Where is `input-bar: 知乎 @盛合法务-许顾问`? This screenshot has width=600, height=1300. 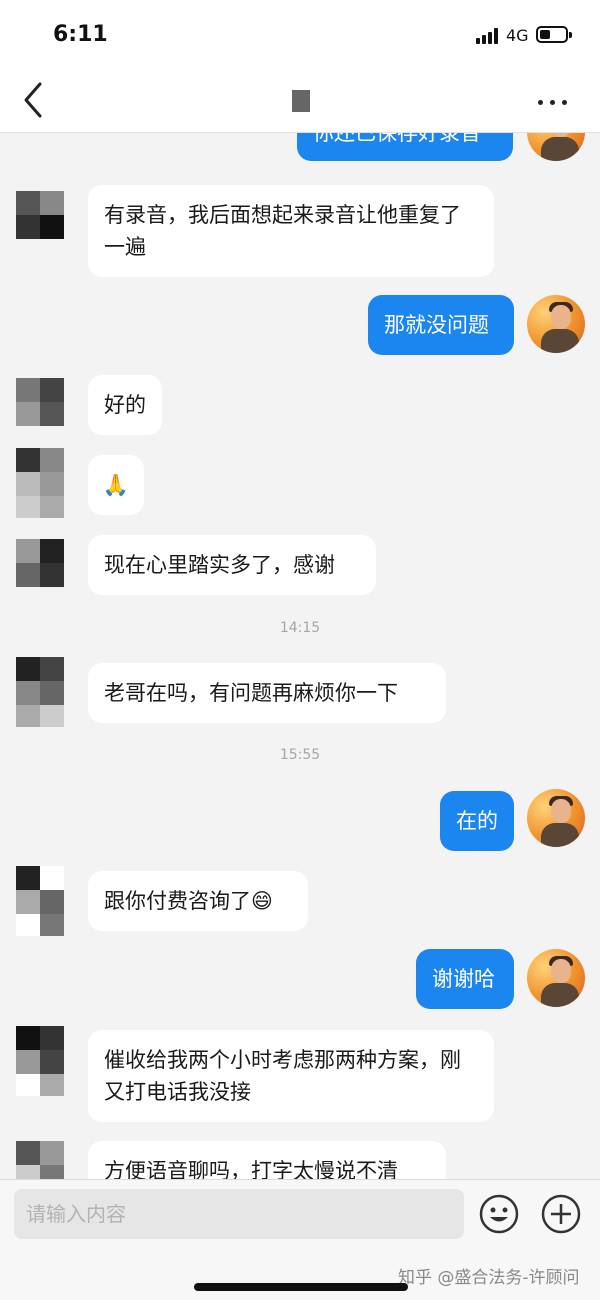 input-bar: 知乎 @盛合法务-许顾问 is located at coordinates (300, 1239).